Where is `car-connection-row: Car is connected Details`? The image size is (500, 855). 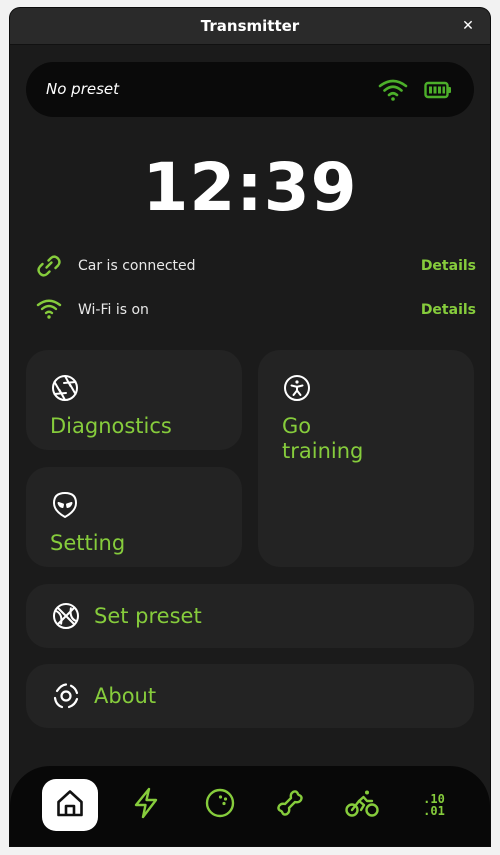 car-connection-row: Car is connected Details is located at coordinates (256, 266).